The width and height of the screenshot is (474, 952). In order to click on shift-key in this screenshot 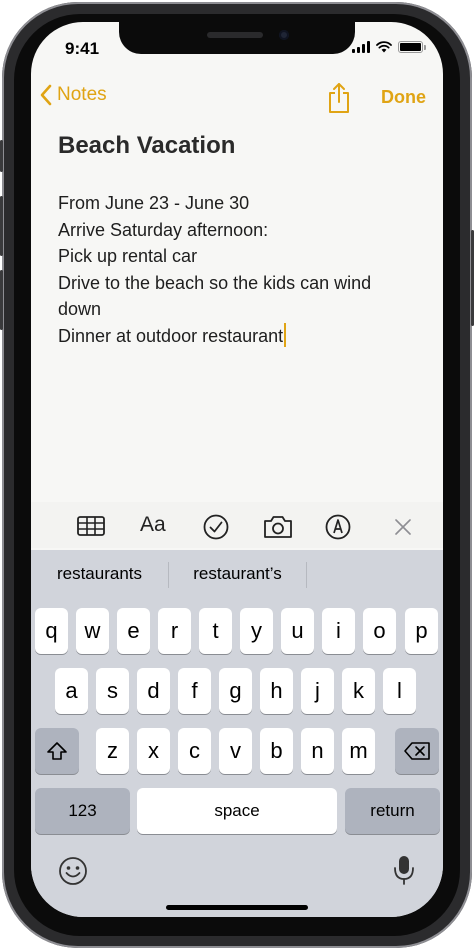, I will do `click(57, 751)`.